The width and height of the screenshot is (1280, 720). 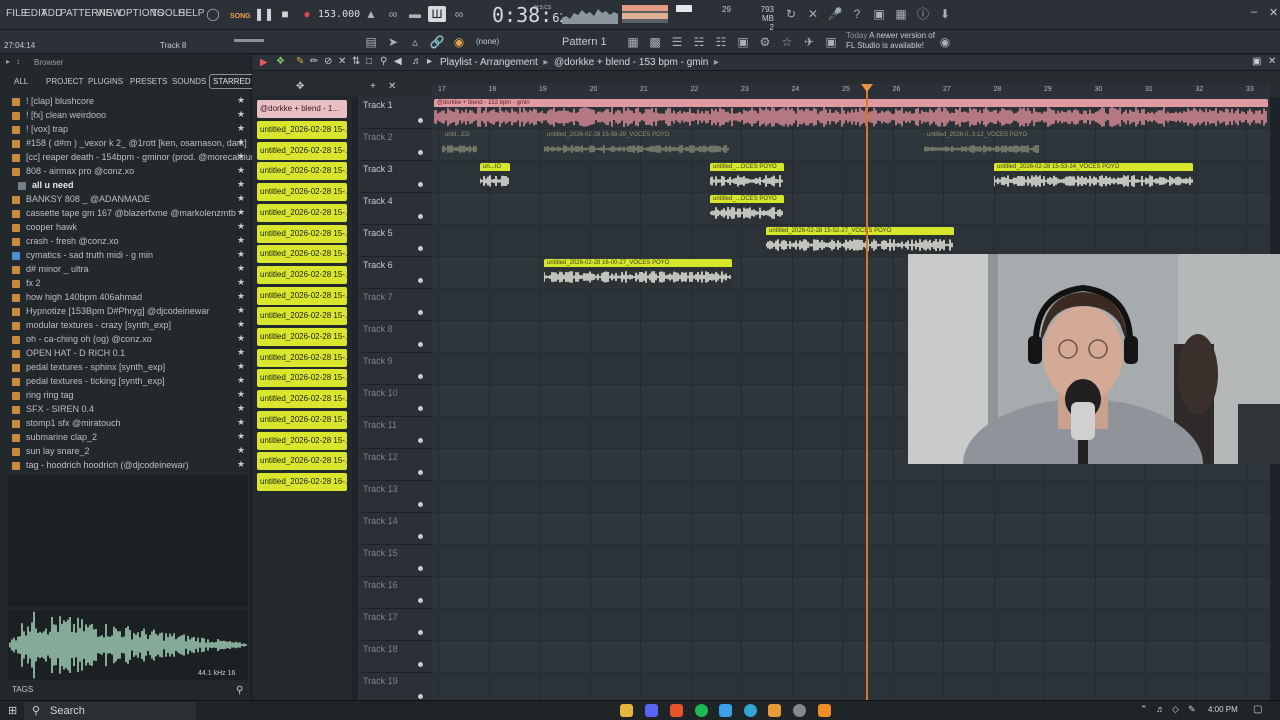 I want to click on volume-tray-icon: ♬, so click(x=1160, y=709).